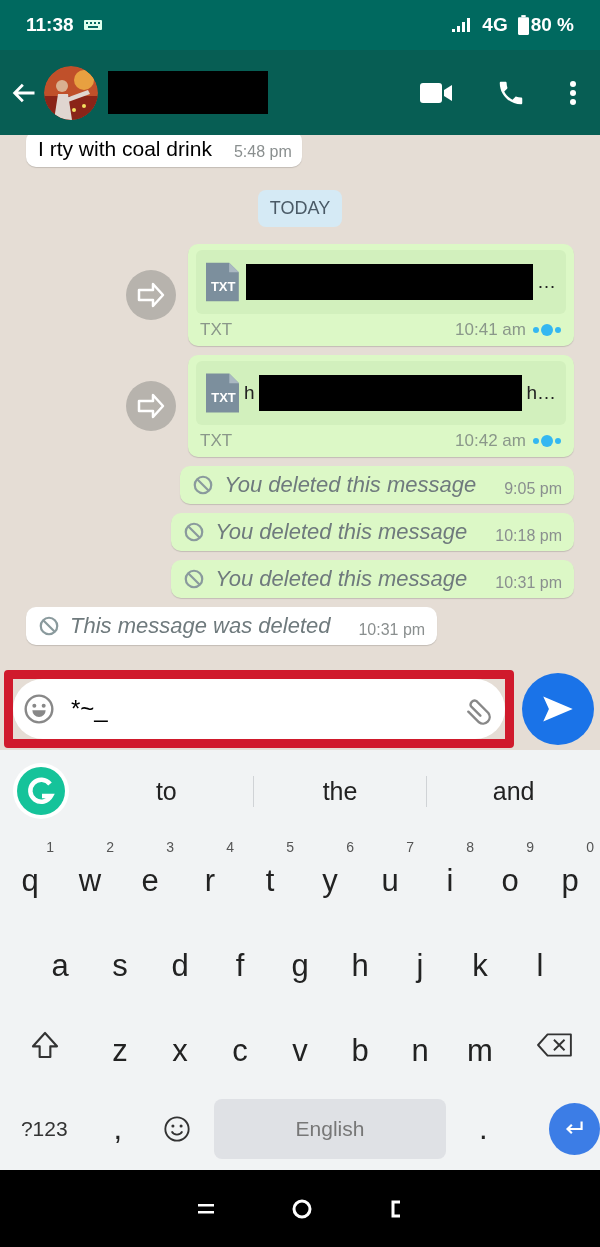  Describe the element at coordinates (462, 25) in the screenshot. I see `signal-icon` at that location.